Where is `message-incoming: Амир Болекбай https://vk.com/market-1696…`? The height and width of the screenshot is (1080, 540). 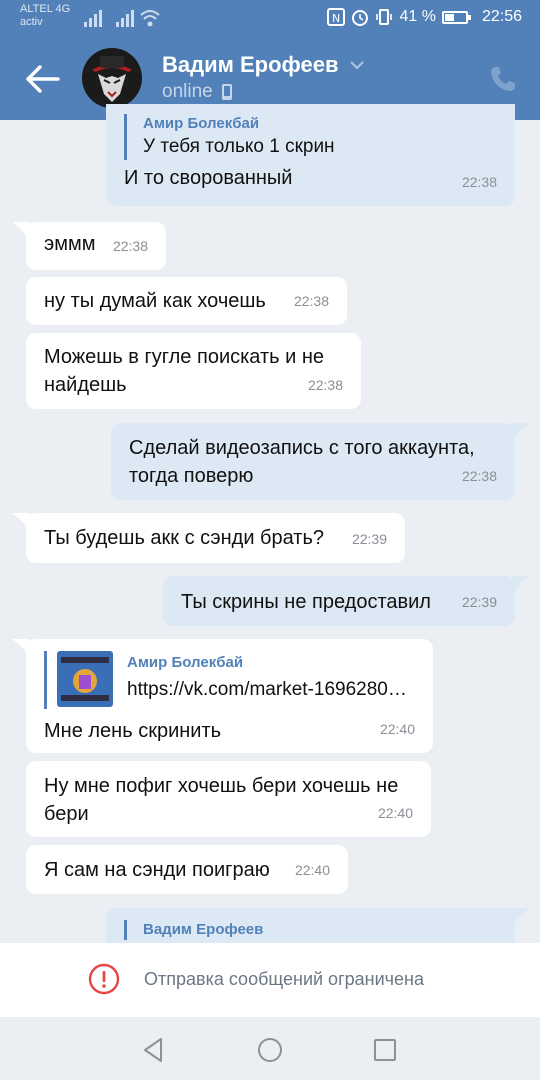
message-incoming: Амир Болекбай https://vk.com/market-1696… is located at coordinates (229, 696).